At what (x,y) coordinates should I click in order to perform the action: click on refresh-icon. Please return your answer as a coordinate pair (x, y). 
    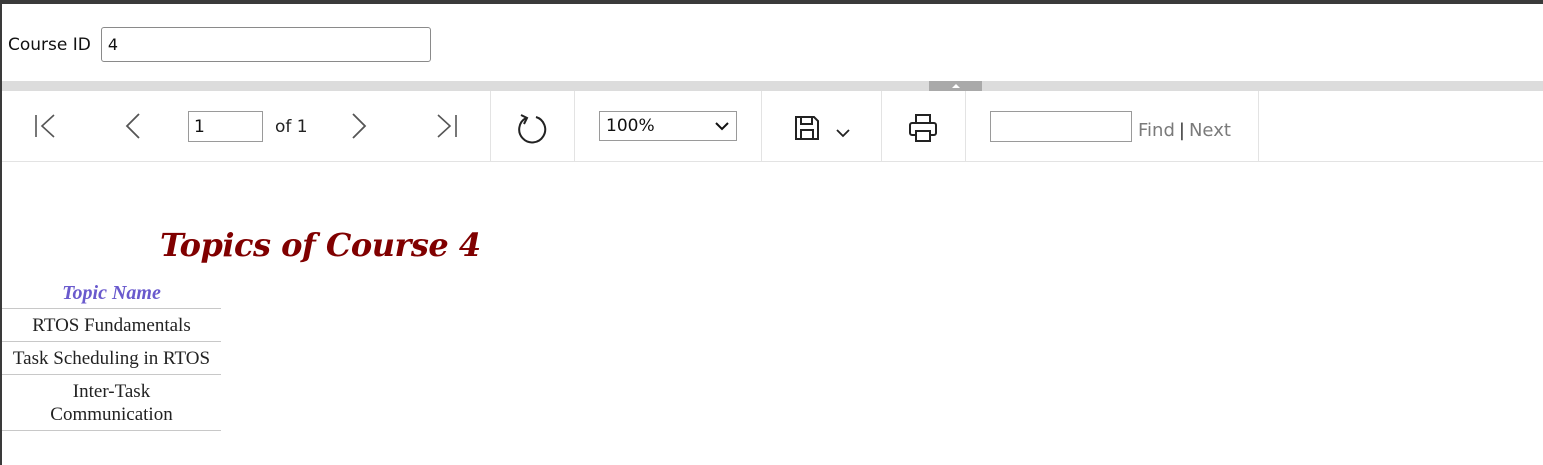
    Looking at the image, I should click on (532, 129).